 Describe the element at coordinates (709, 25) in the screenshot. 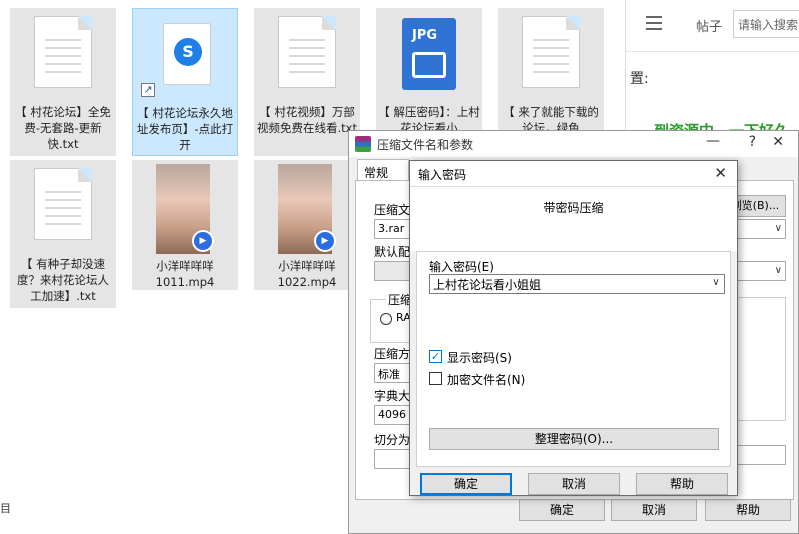

I see `tab-posts: 帖子` at that location.